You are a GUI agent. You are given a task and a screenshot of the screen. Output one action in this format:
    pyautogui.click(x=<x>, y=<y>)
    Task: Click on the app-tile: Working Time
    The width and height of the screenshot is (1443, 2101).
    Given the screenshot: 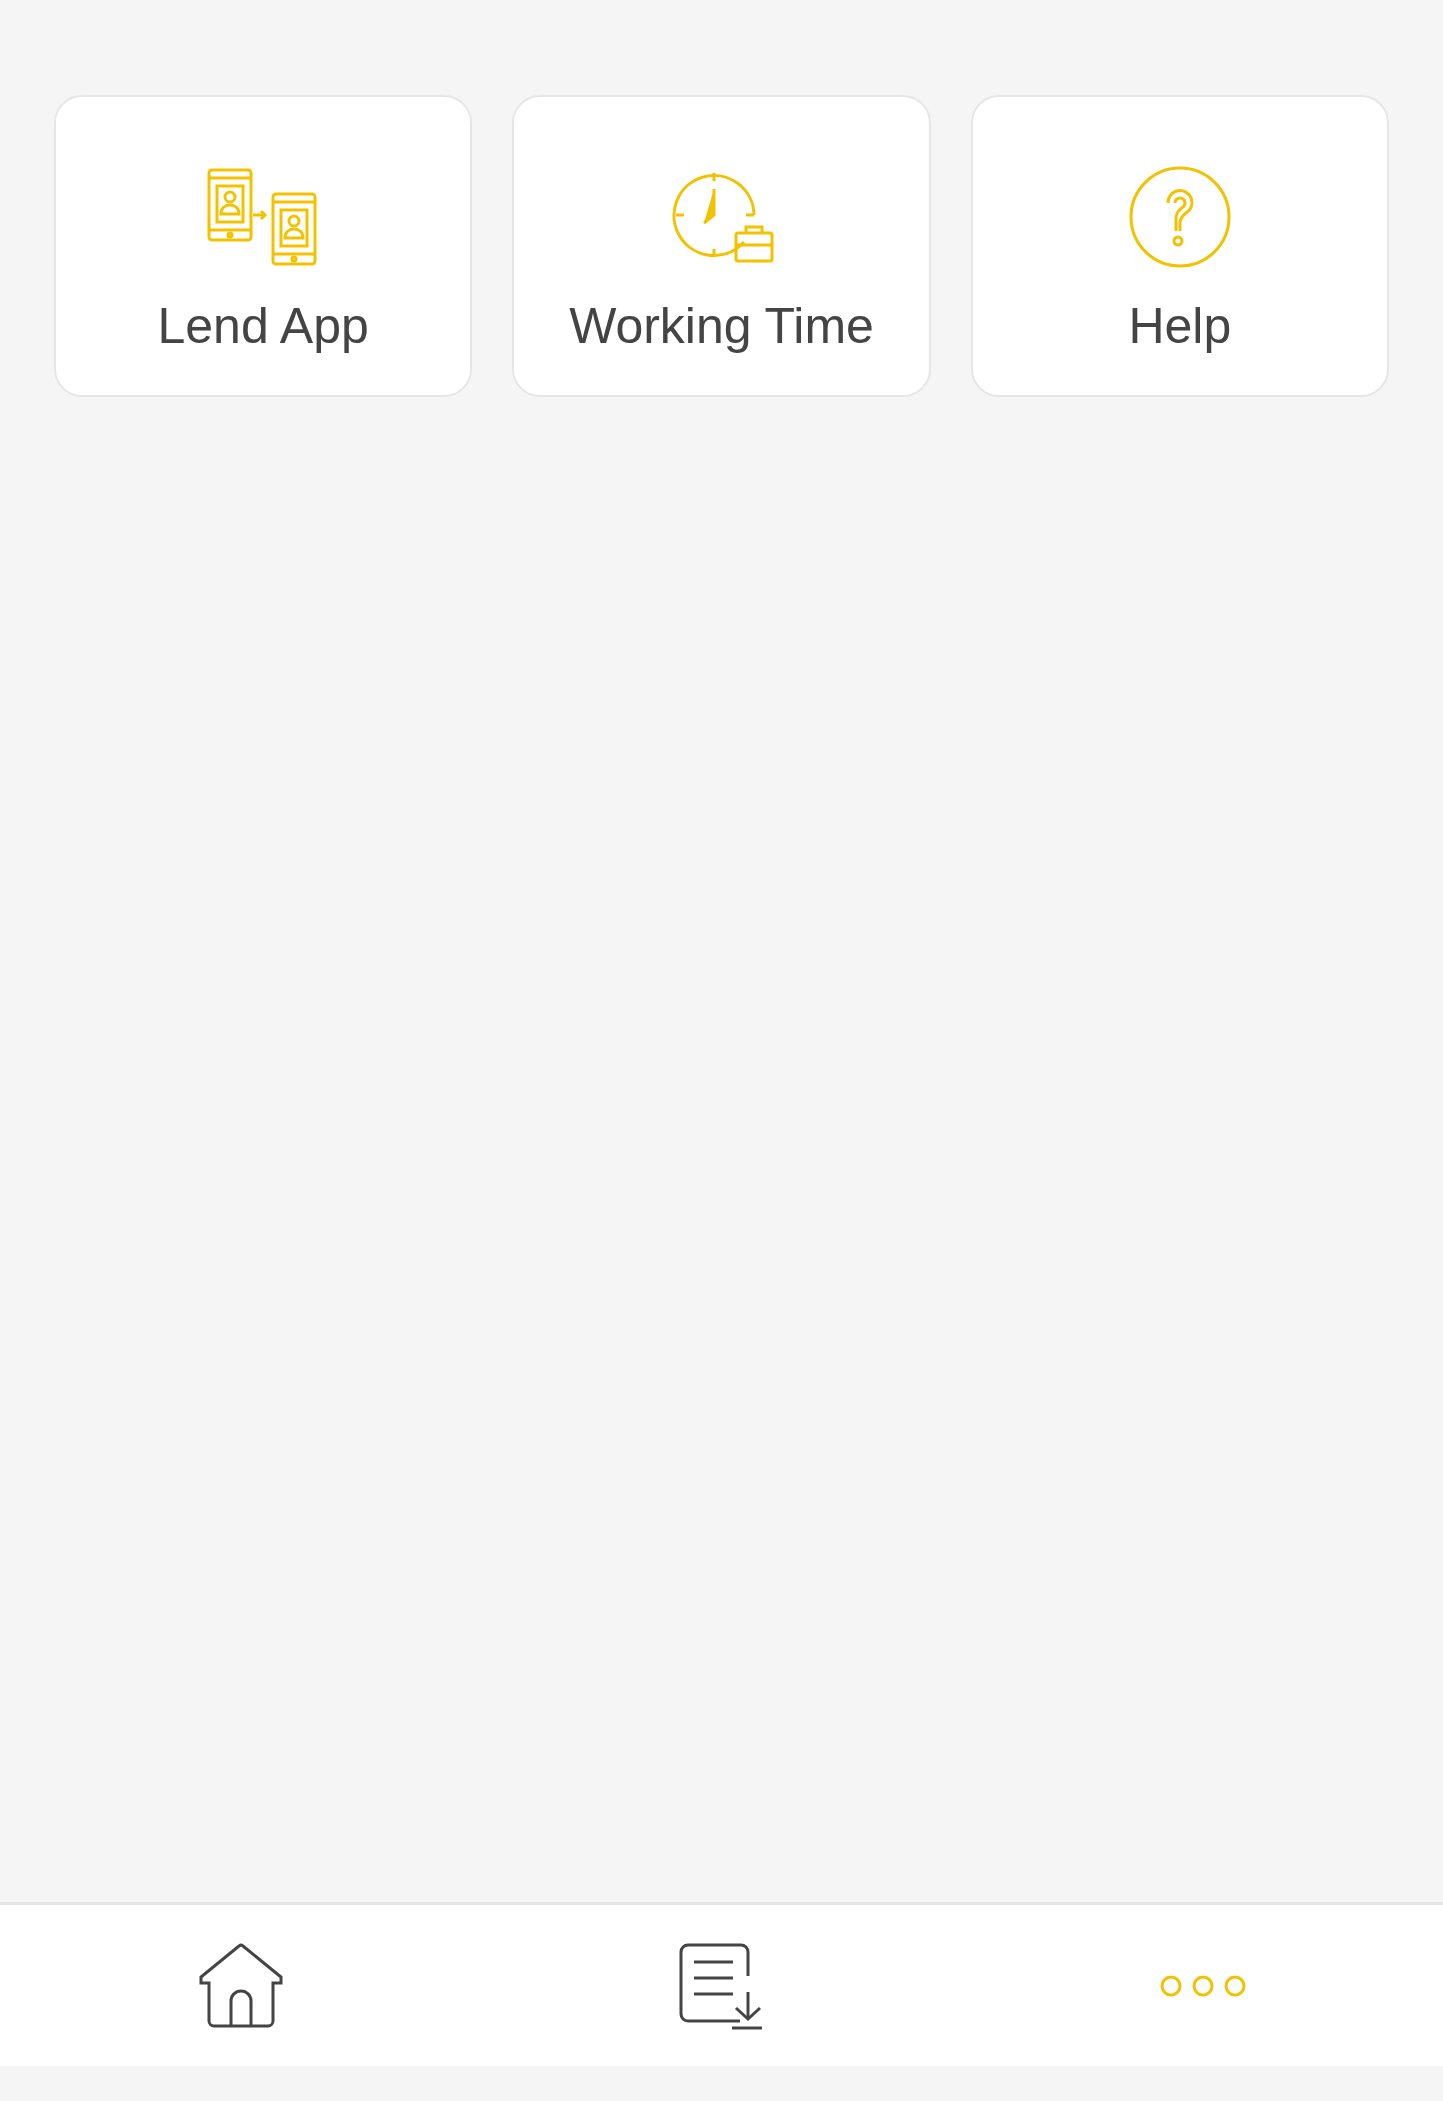 What is the action you would take?
    pyautogui.click(x=721, y=246)
    